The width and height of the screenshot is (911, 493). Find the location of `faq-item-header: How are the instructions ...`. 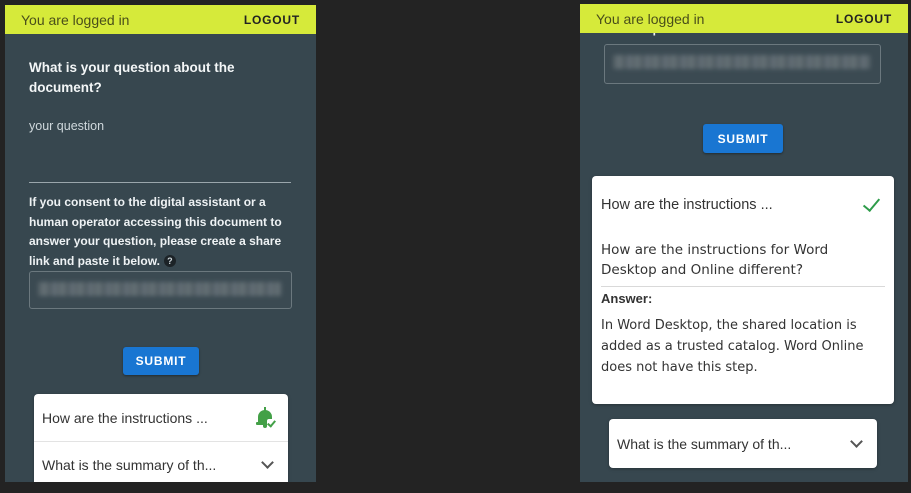

faq-item-header: How are the instructions ... is located at coordinates (743, 205).